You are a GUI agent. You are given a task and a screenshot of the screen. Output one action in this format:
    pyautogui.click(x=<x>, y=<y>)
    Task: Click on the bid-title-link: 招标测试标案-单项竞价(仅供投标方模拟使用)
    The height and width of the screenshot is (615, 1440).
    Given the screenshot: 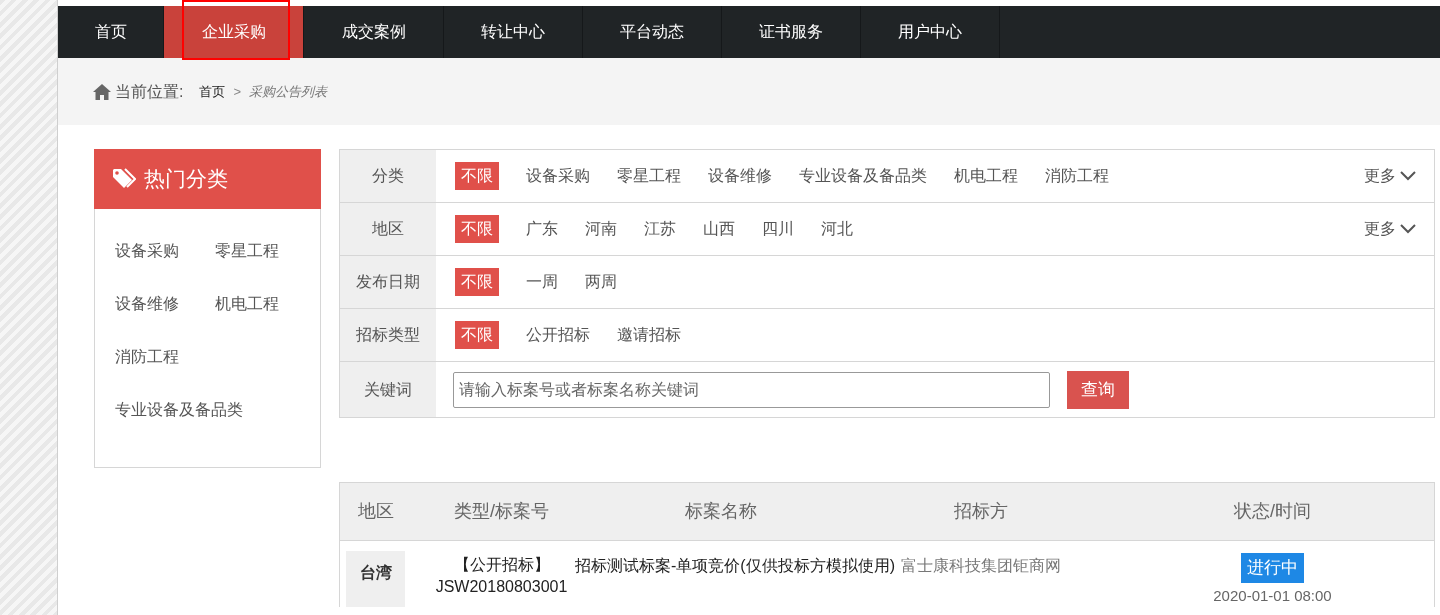 What is the action you would take?
    pyautogui.click(x=735, y=565)
    